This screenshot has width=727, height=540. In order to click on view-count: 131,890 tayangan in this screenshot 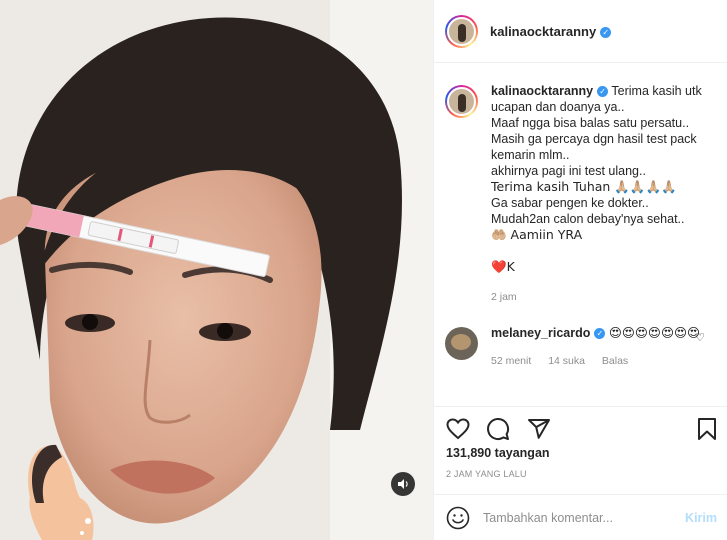, I will do `click(498, 453)`.